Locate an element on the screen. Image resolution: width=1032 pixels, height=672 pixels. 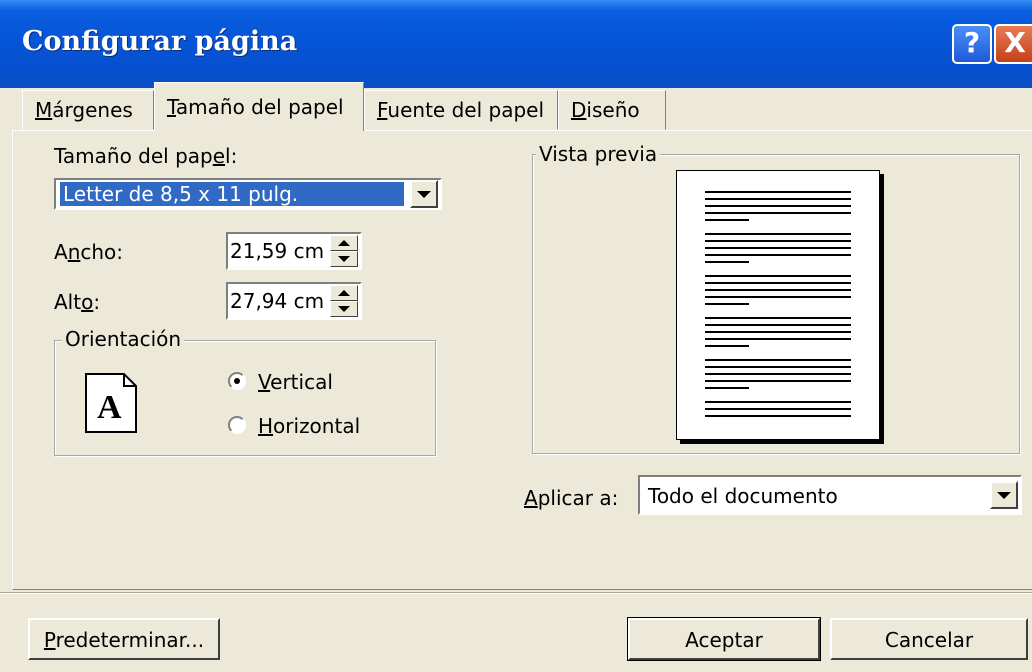
height-label: Alto: is located at coordinates (77, 302).